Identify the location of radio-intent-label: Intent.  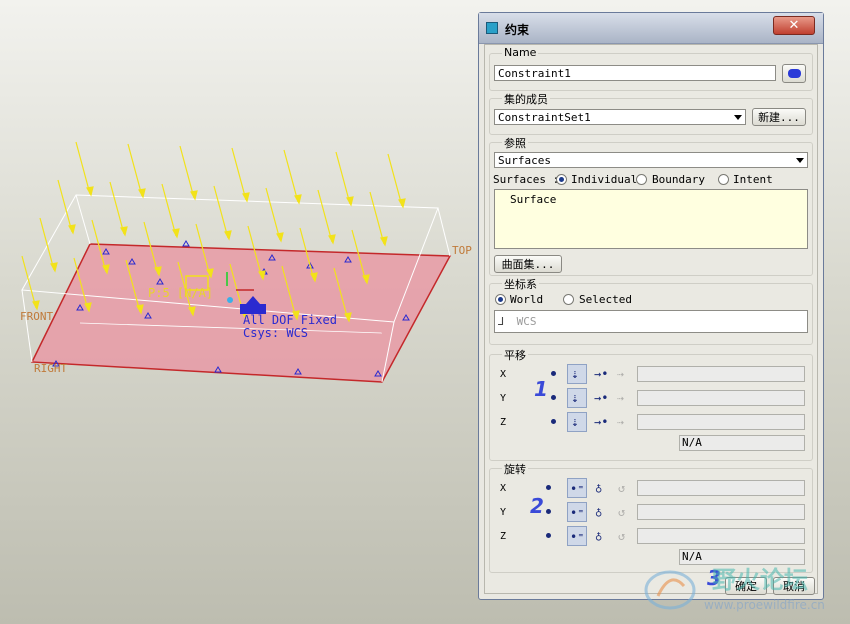
(753, 179).